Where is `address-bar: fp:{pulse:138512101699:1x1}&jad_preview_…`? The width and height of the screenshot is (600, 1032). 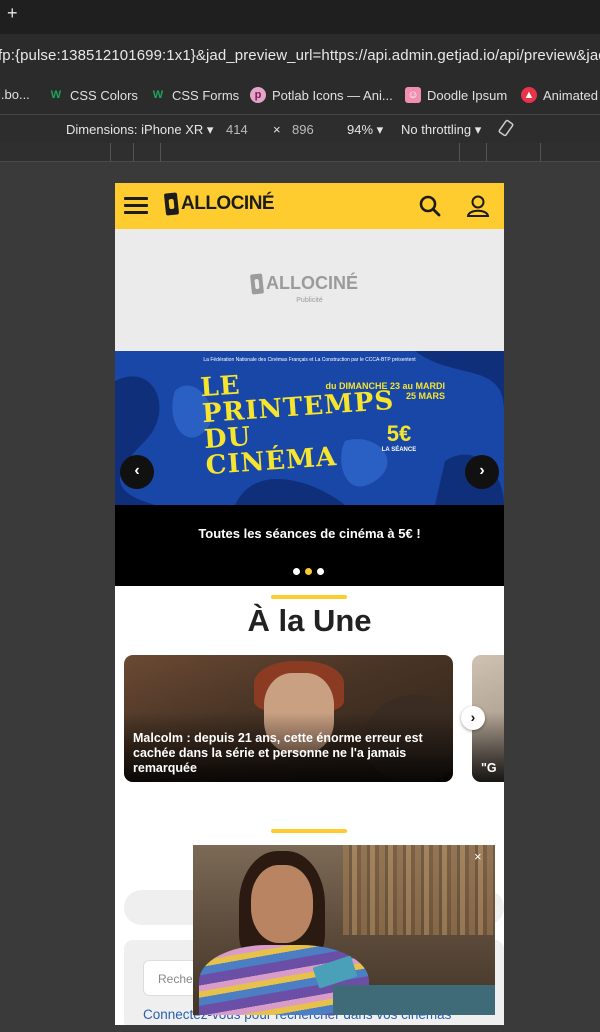 address-bar: fp:{pulse:138512101699:1x1}&jad_preview_… is located at coordinates (300, 56).